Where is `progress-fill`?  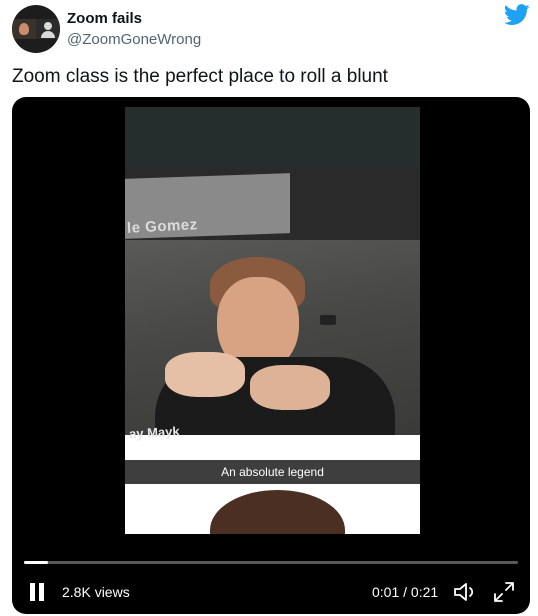 progress-fill is located at coordinates (36, 562).